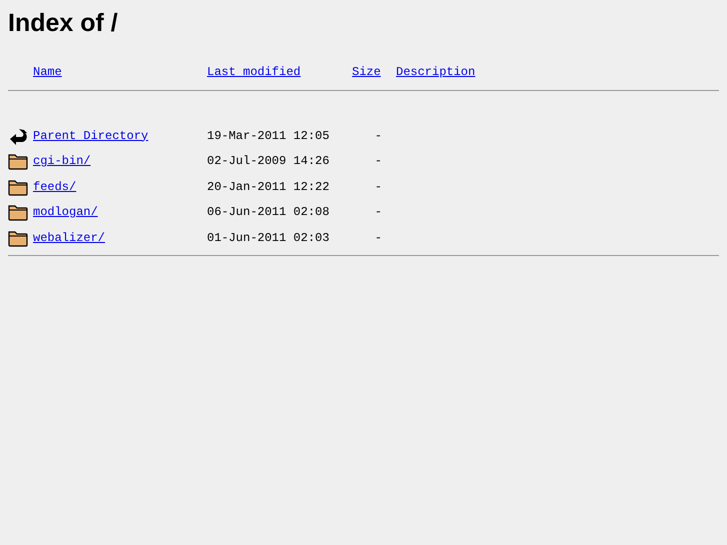 This screenshot has width=727, height=545. I want to click on modified-date: 01-Jun-2011 02:03, so click(268, 238).